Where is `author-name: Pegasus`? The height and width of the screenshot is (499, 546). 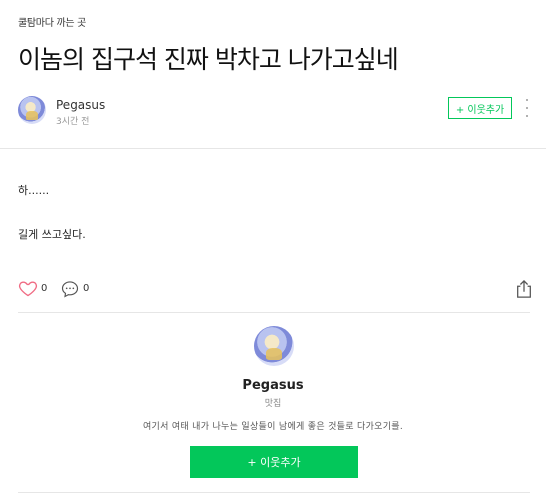 author-name: Pegasus is located at coordinates (80, 105).